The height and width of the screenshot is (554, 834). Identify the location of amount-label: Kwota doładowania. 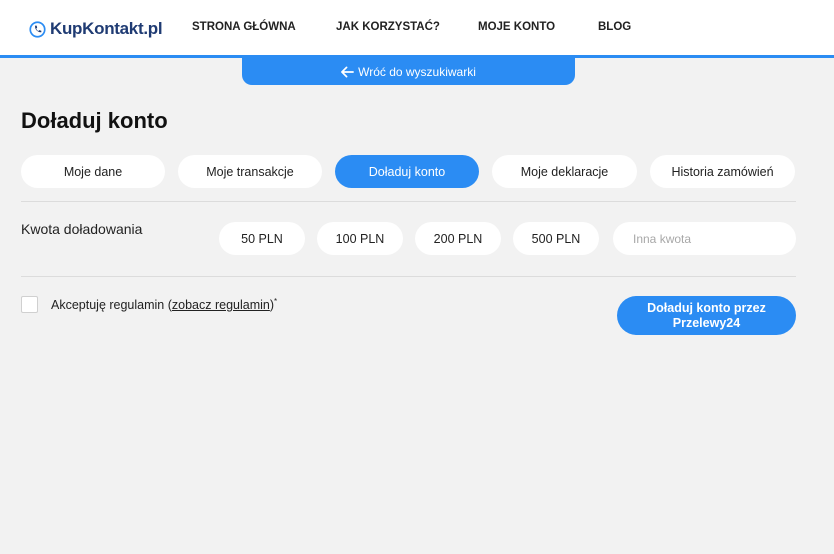
(82, 229).